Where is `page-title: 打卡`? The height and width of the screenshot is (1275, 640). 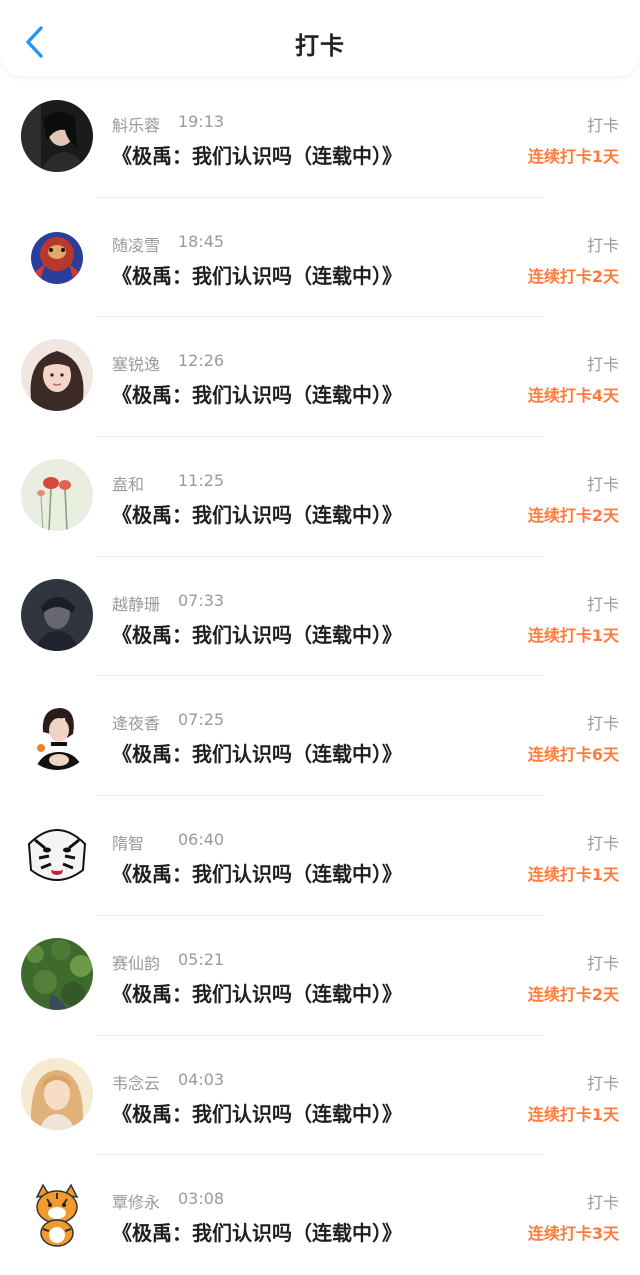 page-title: 打卡 is located at coordinates (320, 46).